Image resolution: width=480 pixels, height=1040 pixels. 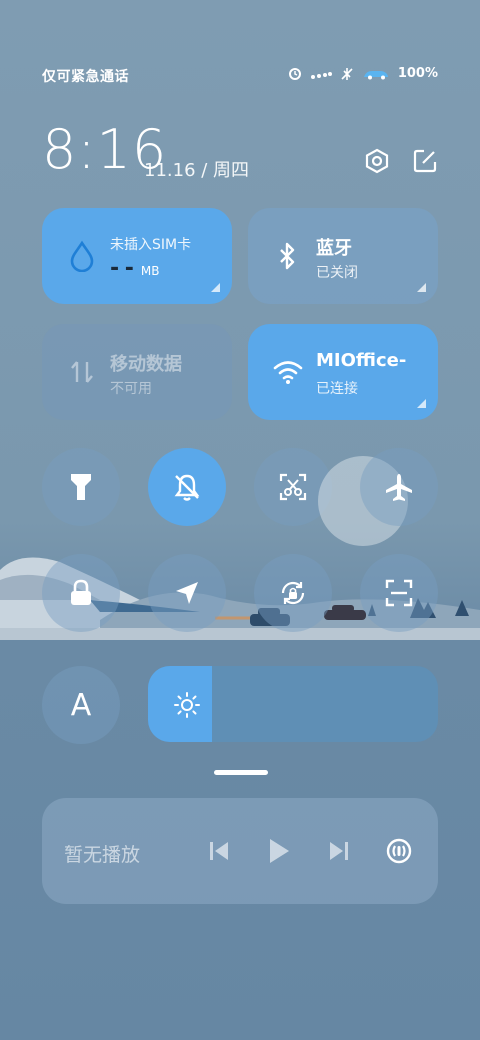 I want to click on battery-car-icon, so click(x=375, y=74).